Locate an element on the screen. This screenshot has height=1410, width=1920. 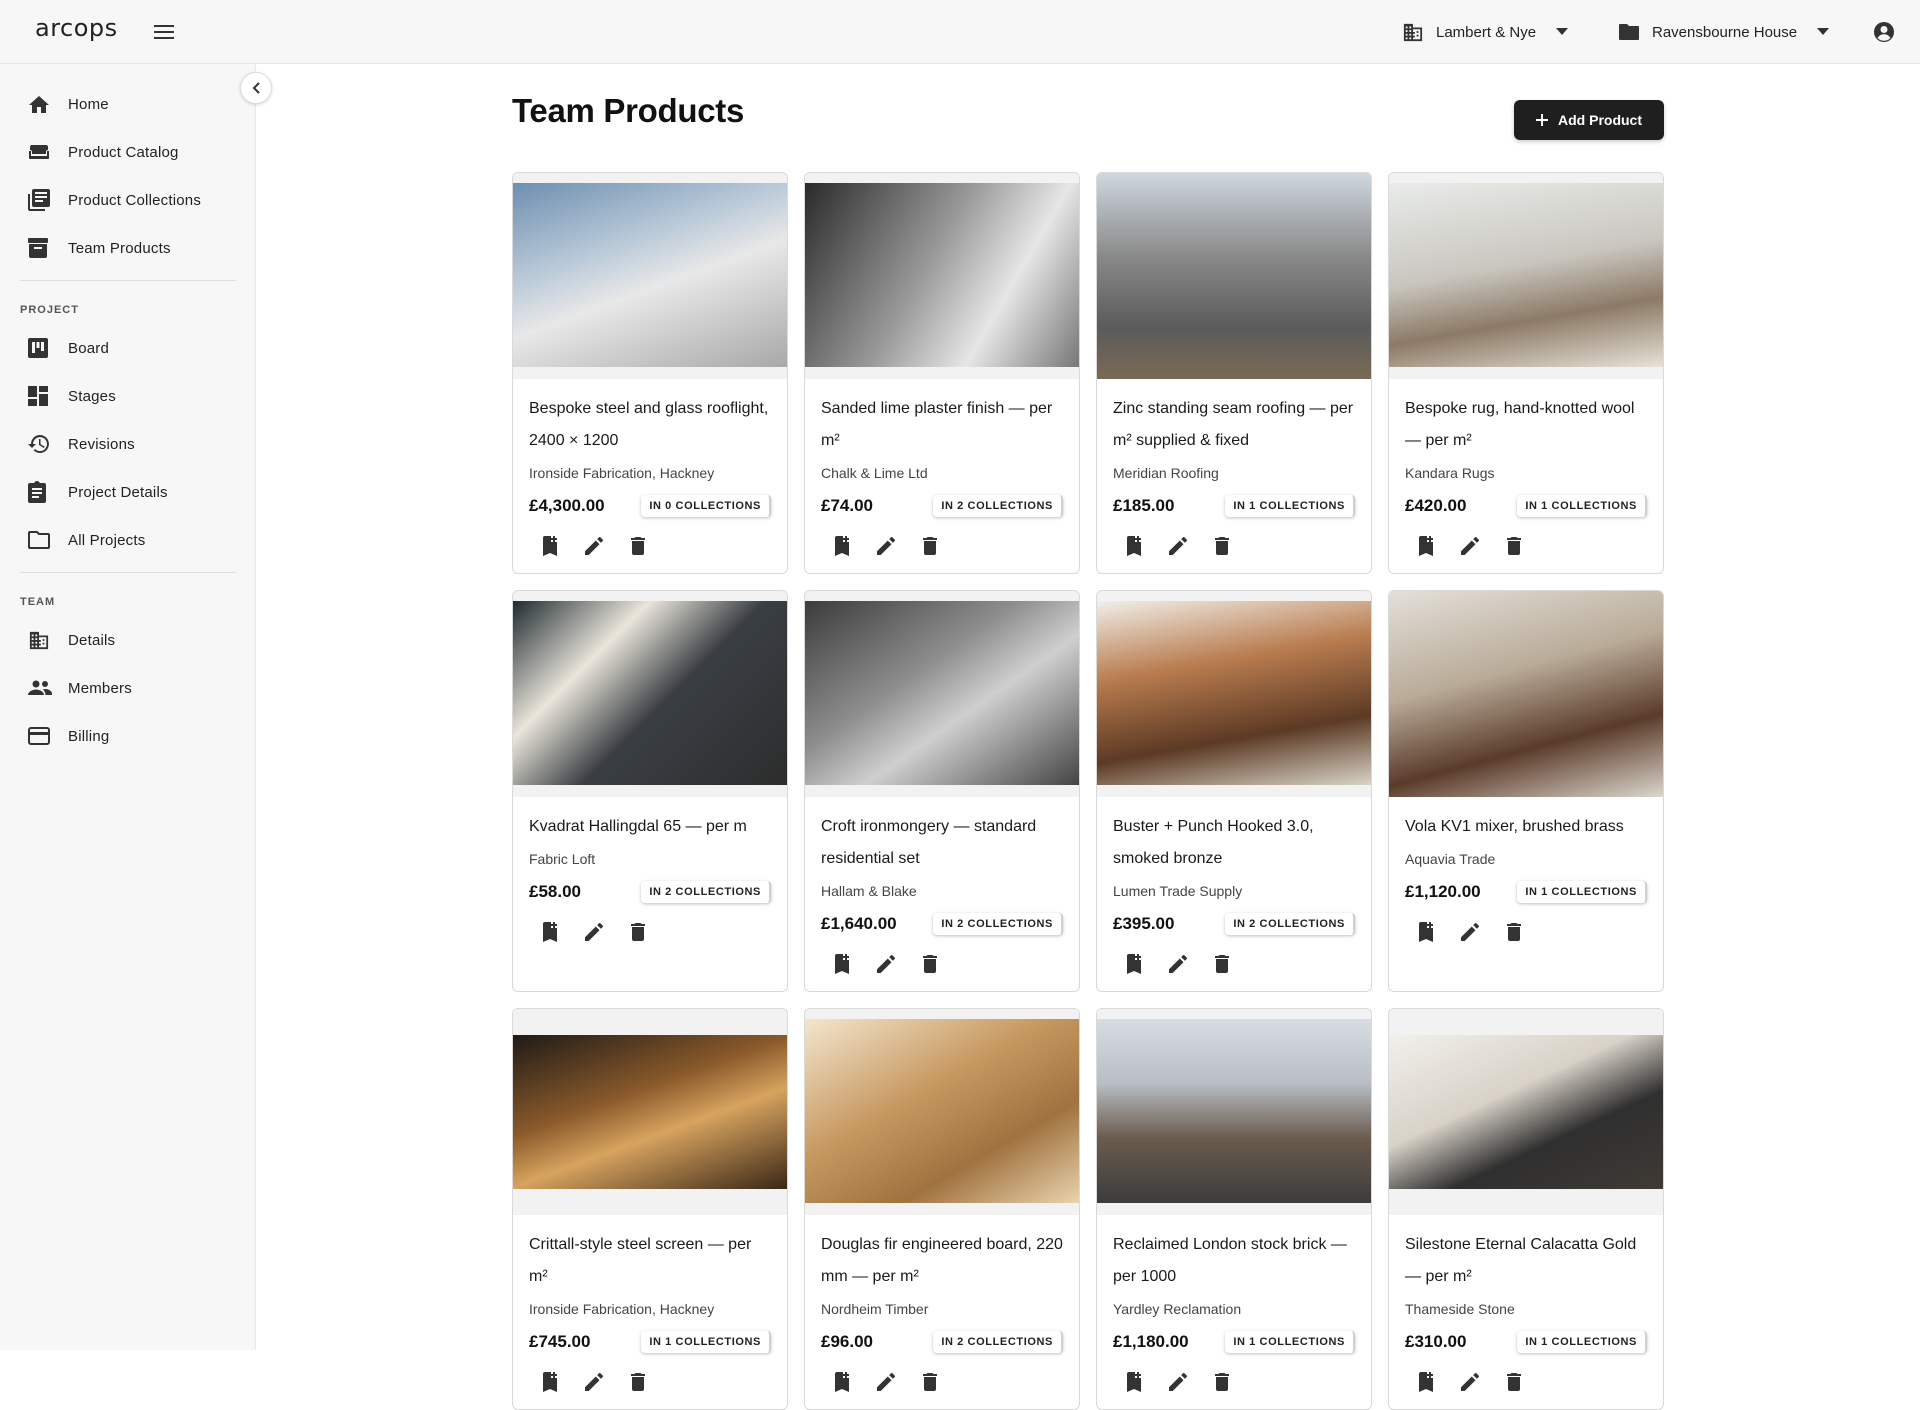
sidebar-item-product-catalog: Product Catalog is located at coordinates (130, 152).